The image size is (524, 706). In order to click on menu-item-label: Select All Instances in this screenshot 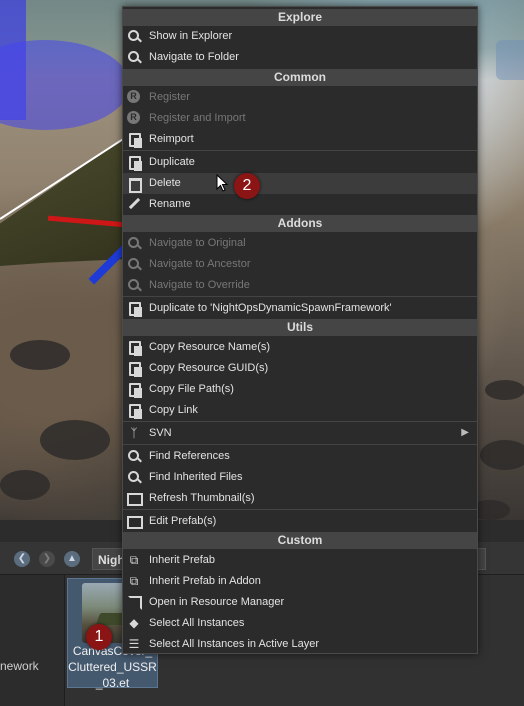, I will do `click(197, 623)`.